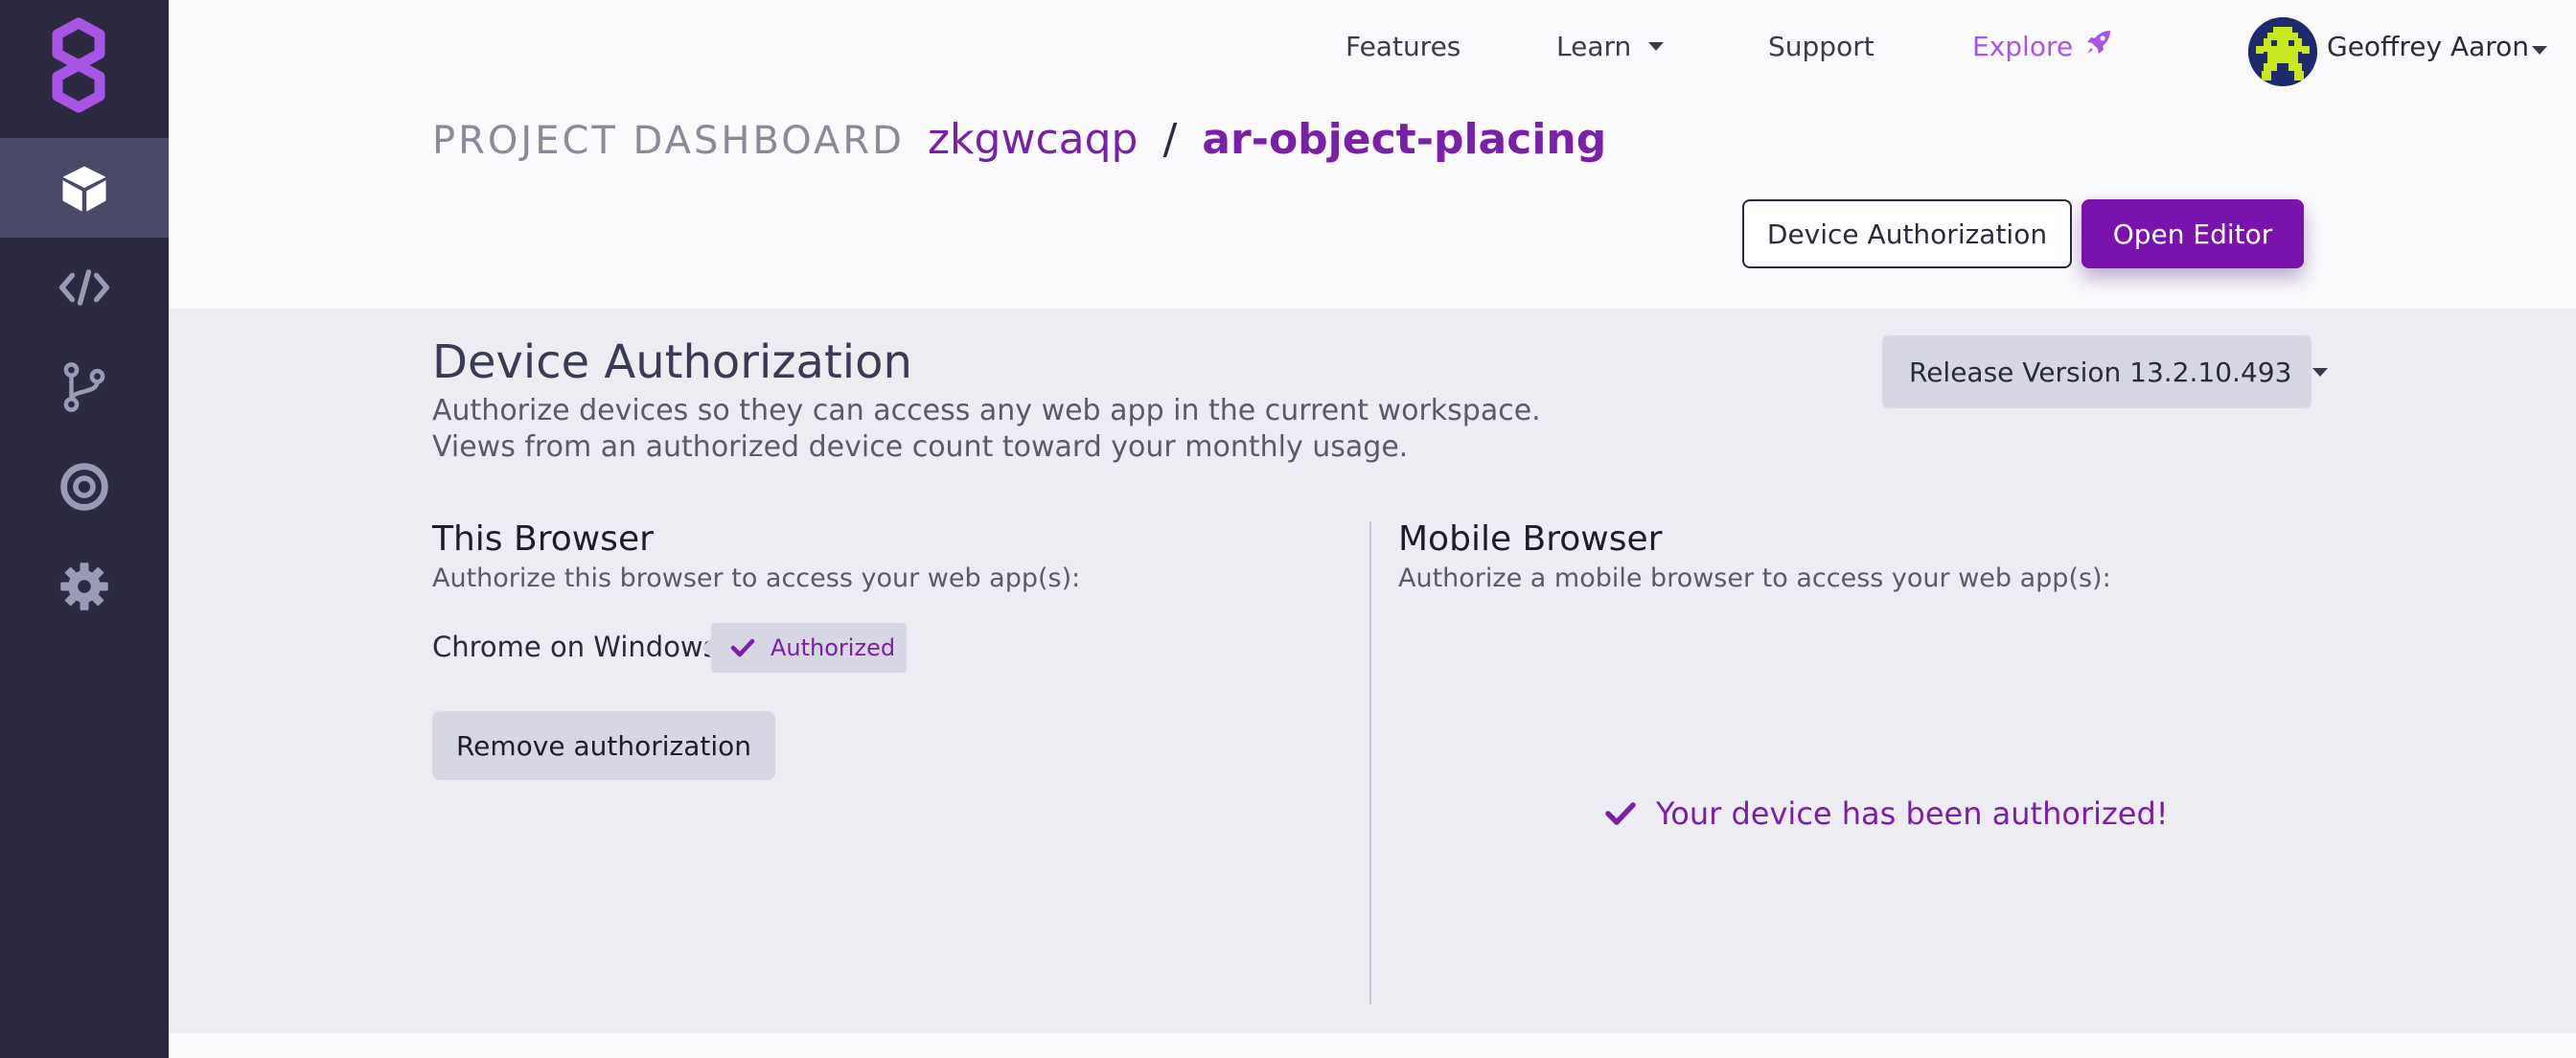  I want to click on sidebar, so click(85, 529).